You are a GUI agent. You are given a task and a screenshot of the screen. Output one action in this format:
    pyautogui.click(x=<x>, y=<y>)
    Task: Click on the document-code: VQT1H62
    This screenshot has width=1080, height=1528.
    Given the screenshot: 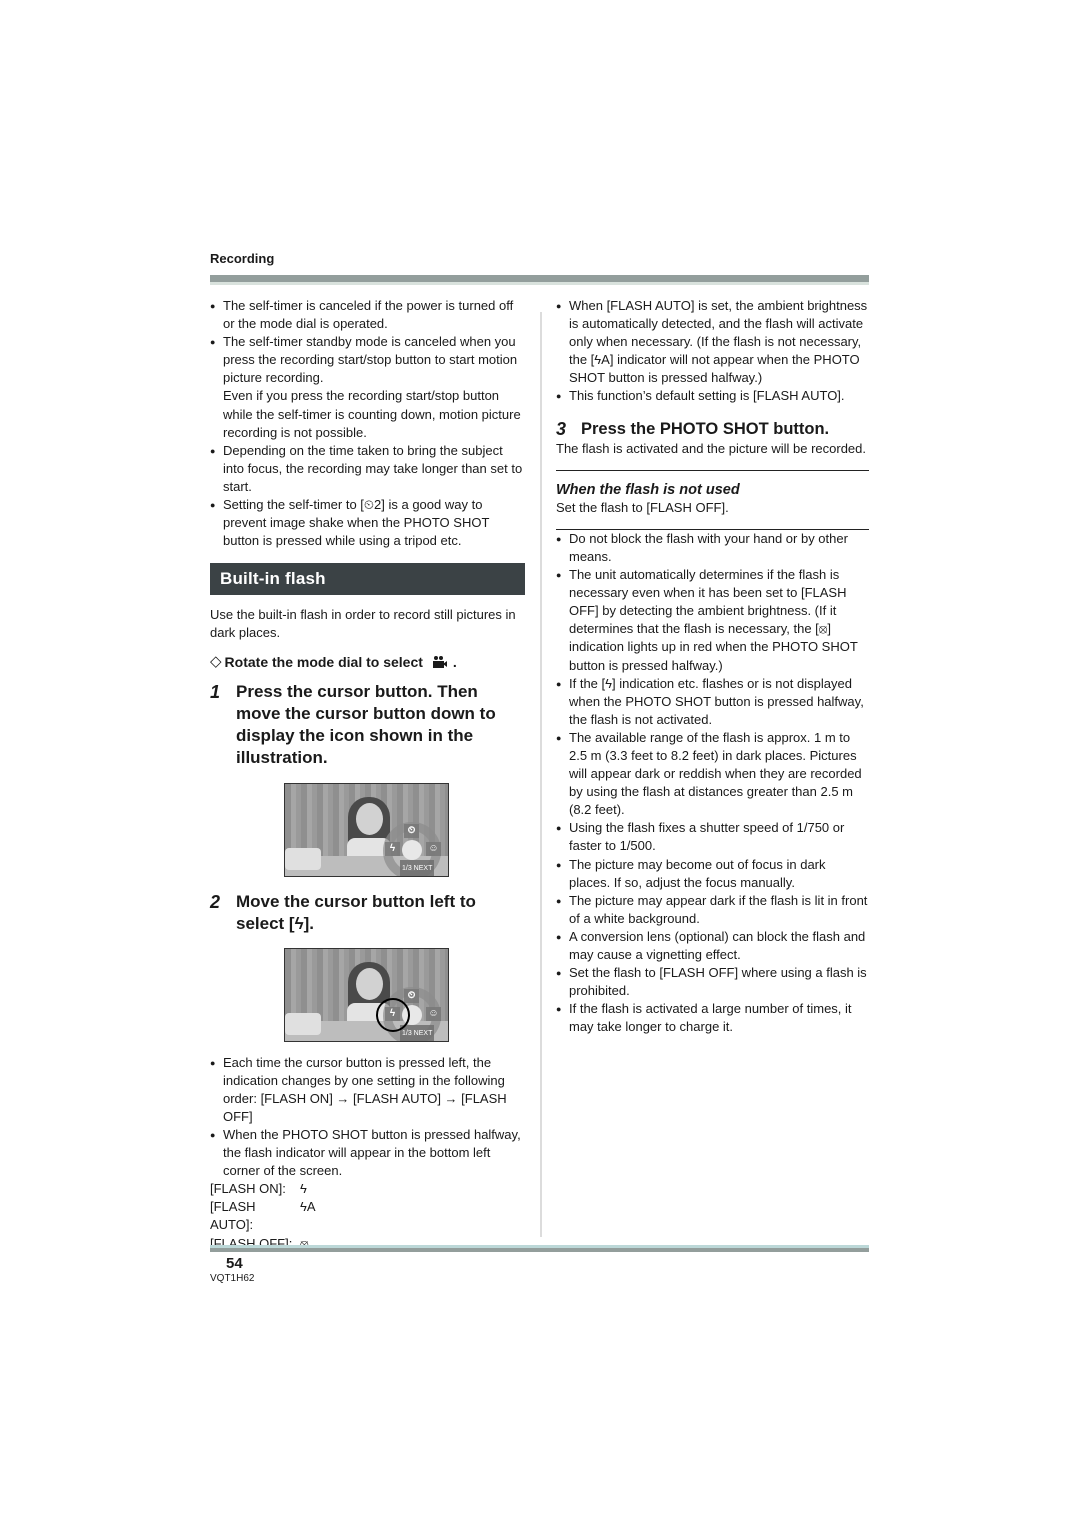 What is the action you would take?
    pyautogui.click(x=232, y=1278)
    